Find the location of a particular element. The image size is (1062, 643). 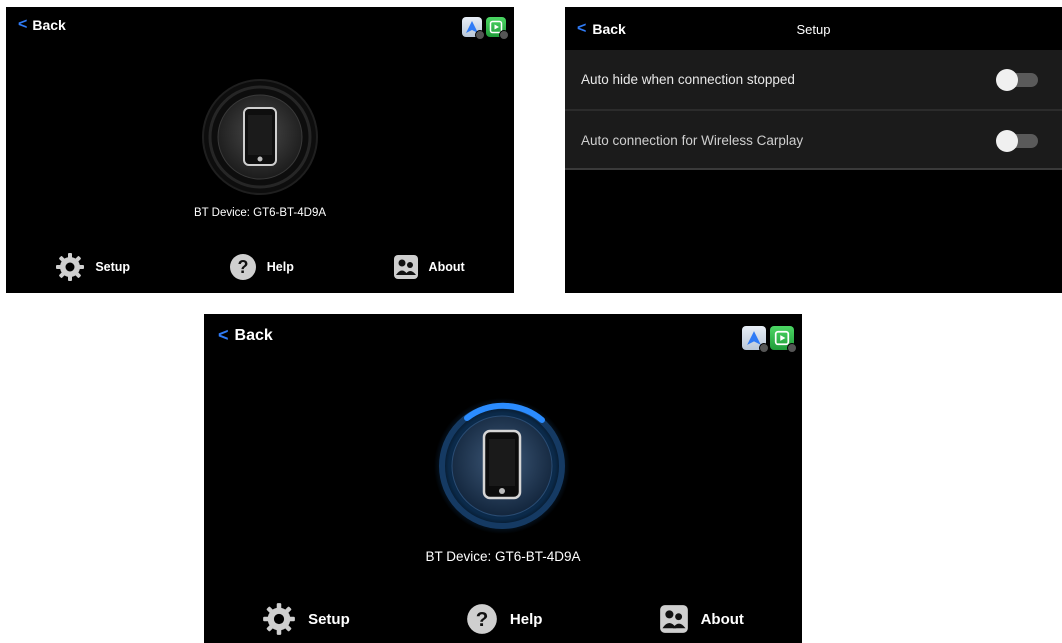

setting-auto-hide: Auto hide when connection stopped is located at coordinates (813, 79).